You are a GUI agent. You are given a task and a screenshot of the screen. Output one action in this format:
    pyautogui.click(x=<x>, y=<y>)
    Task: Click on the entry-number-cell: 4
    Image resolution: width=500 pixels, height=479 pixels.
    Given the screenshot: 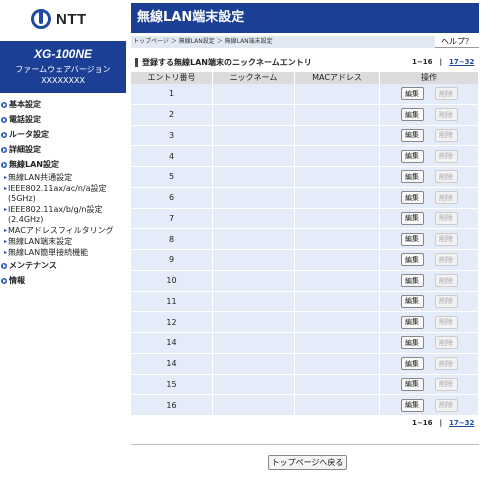 What is the action you would take?
    pyautogui.click(x=172, y=156)
    